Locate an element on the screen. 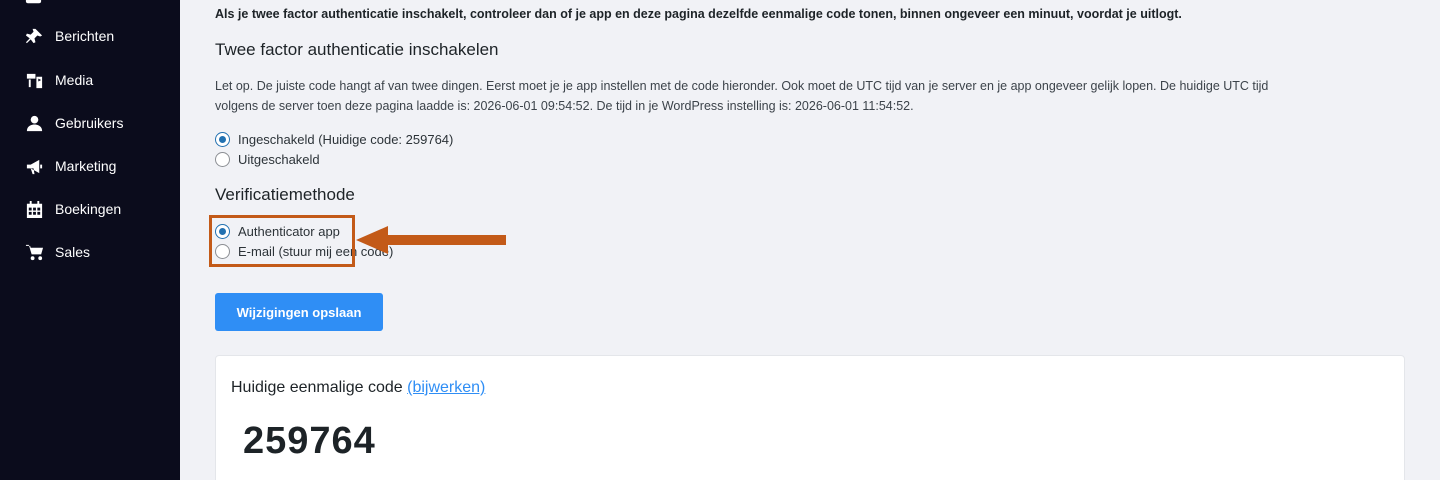 The height and width of the screenshot is (480, 1440). sidebar-item-media: Media is located at coordinates (58, 80).